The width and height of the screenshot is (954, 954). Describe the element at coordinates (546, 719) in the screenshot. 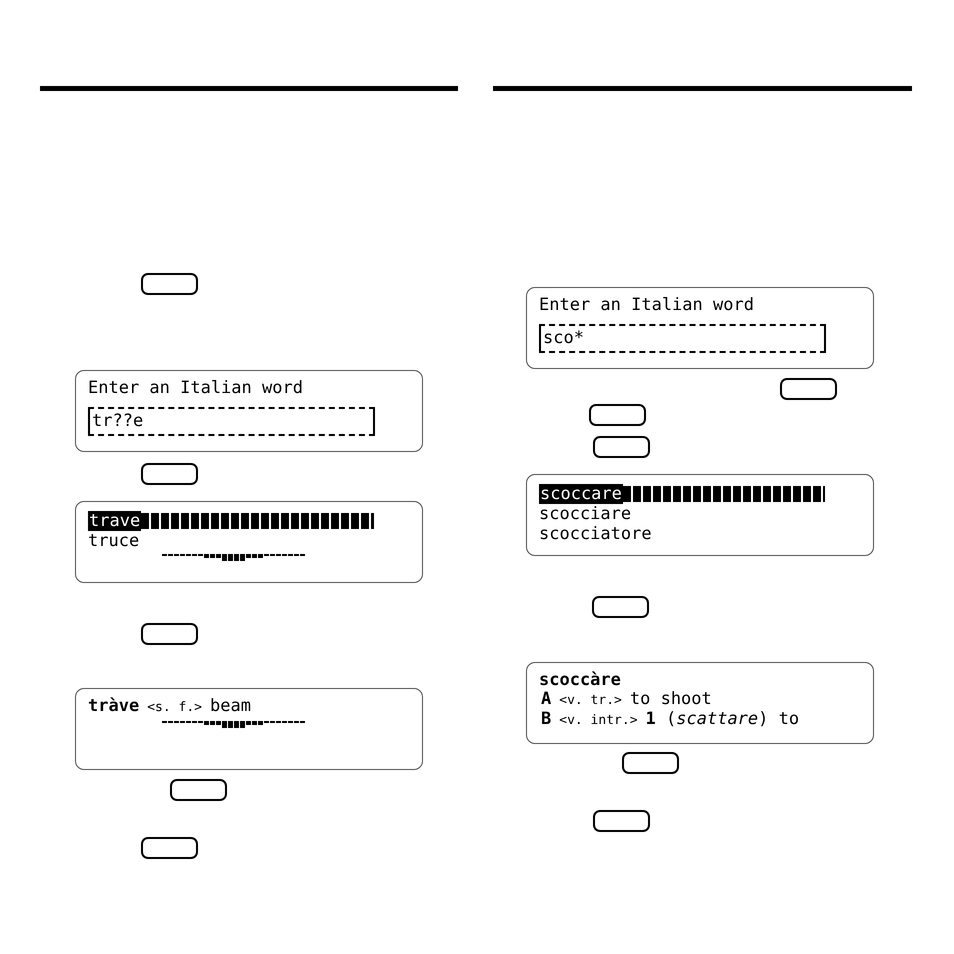

I see `sense-label: B` at that location.